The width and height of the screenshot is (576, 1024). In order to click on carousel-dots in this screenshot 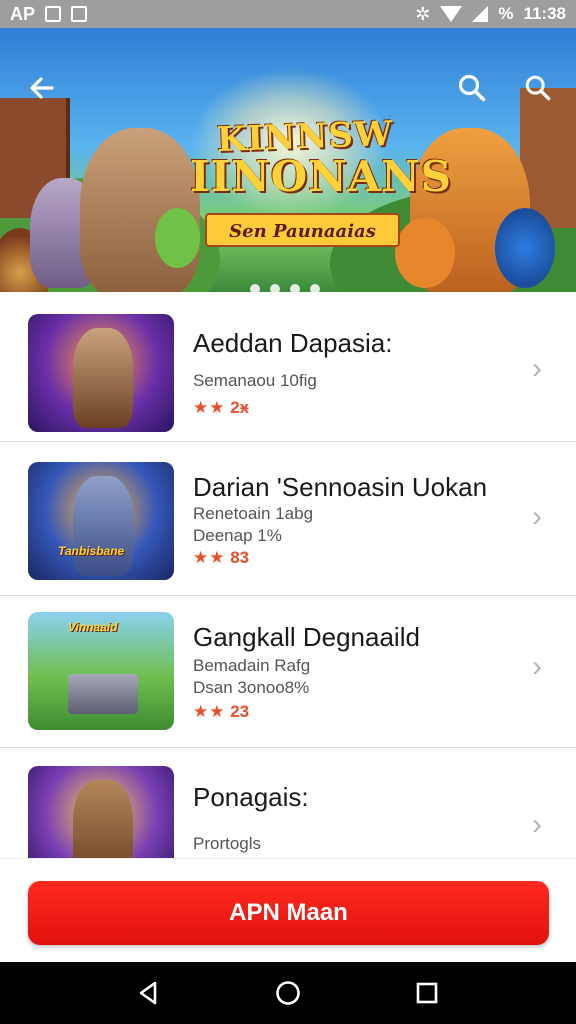, I will do `click(285, 288)`.